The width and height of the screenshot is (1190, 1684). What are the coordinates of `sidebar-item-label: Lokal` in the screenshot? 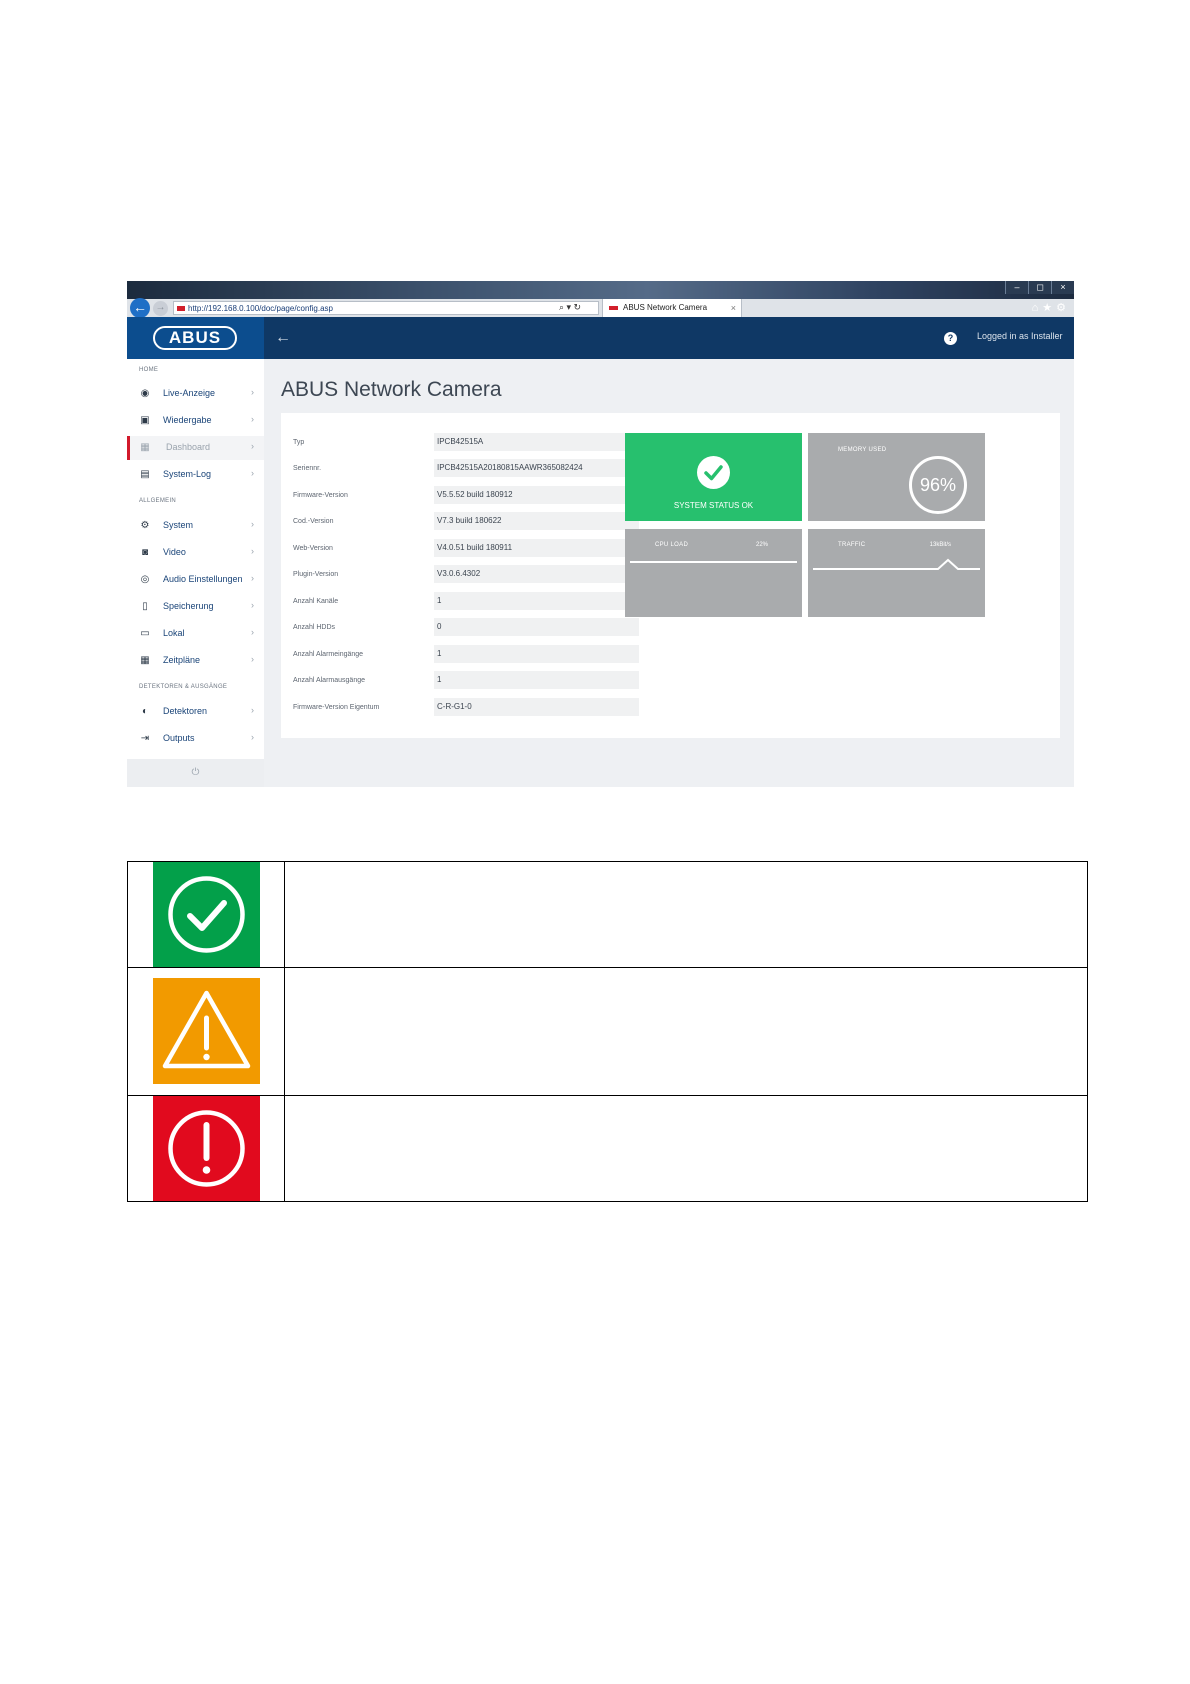 It's located at (174, 633).